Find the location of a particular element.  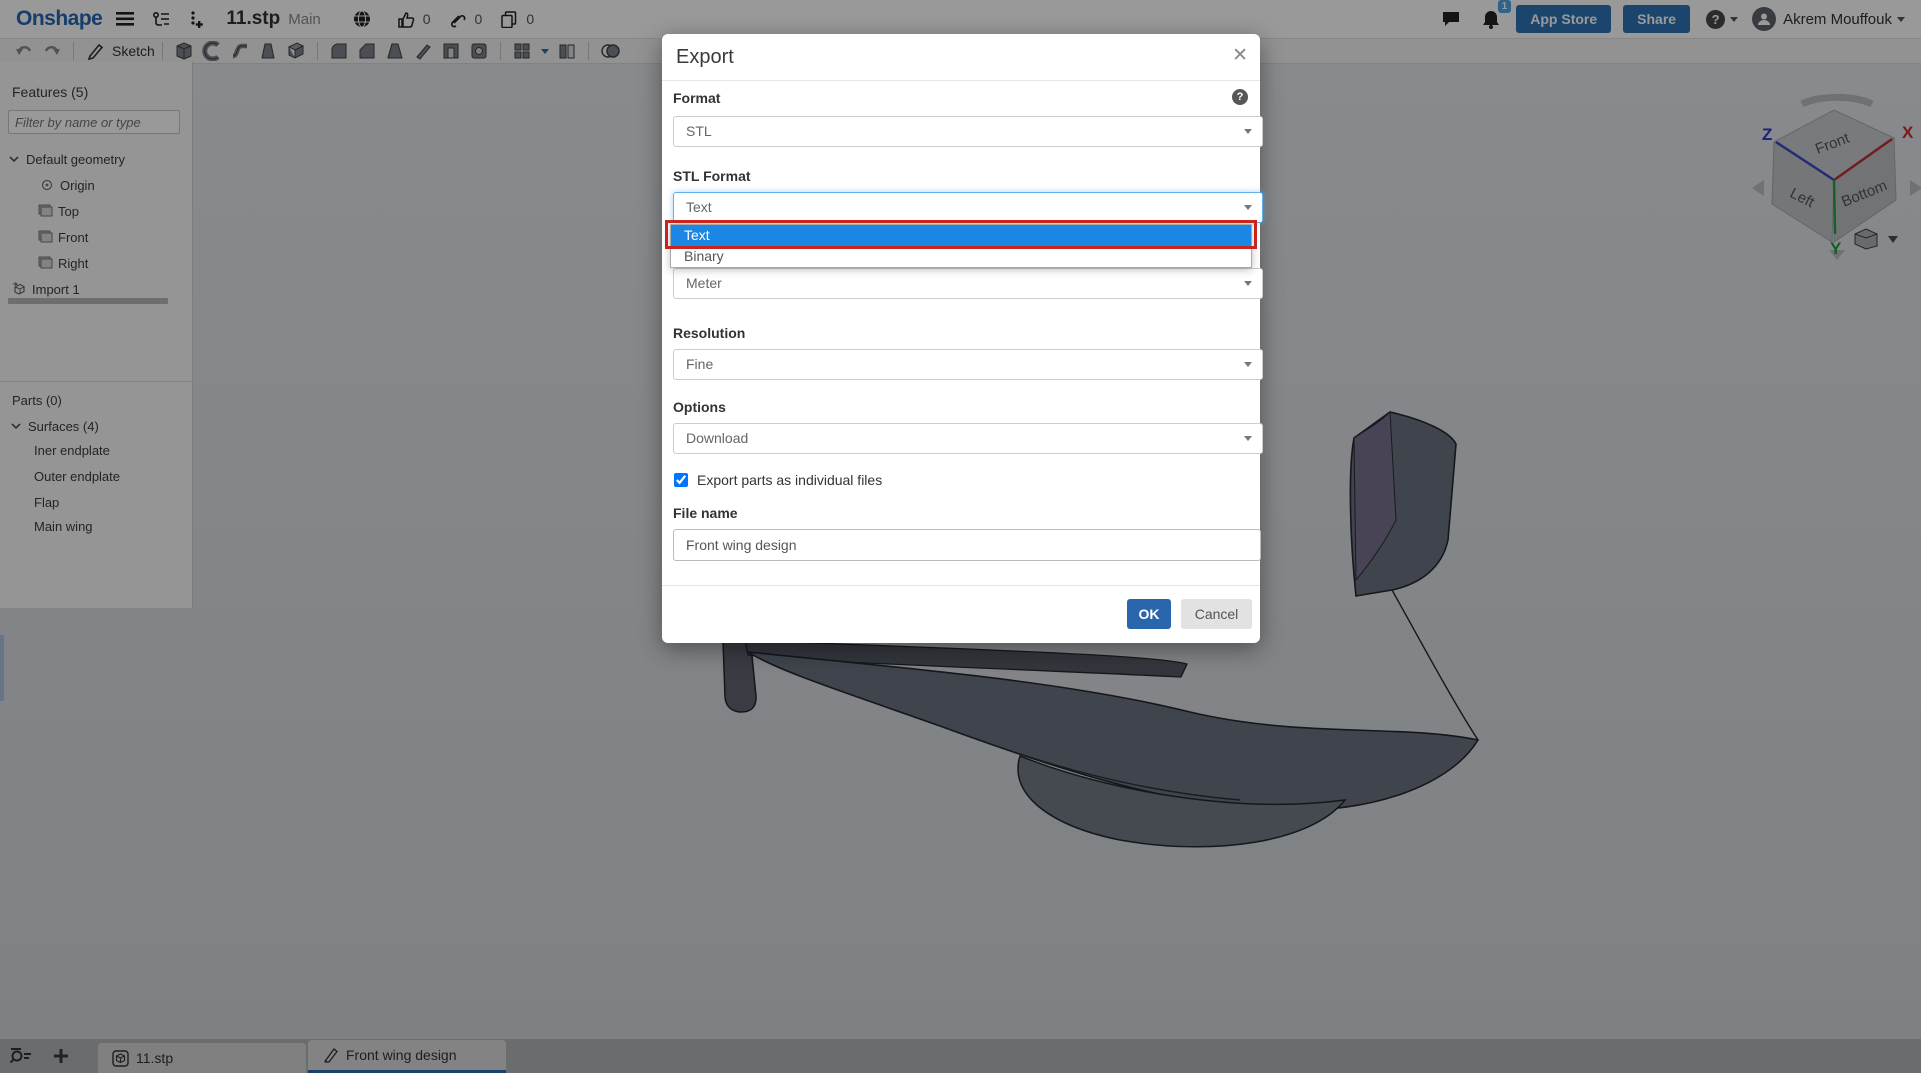

stl-format-select: Text is located at coordinates (968, 207).